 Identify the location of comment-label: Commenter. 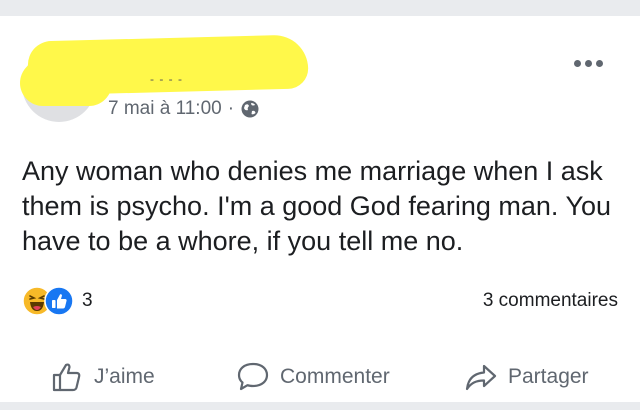
(335, 376).